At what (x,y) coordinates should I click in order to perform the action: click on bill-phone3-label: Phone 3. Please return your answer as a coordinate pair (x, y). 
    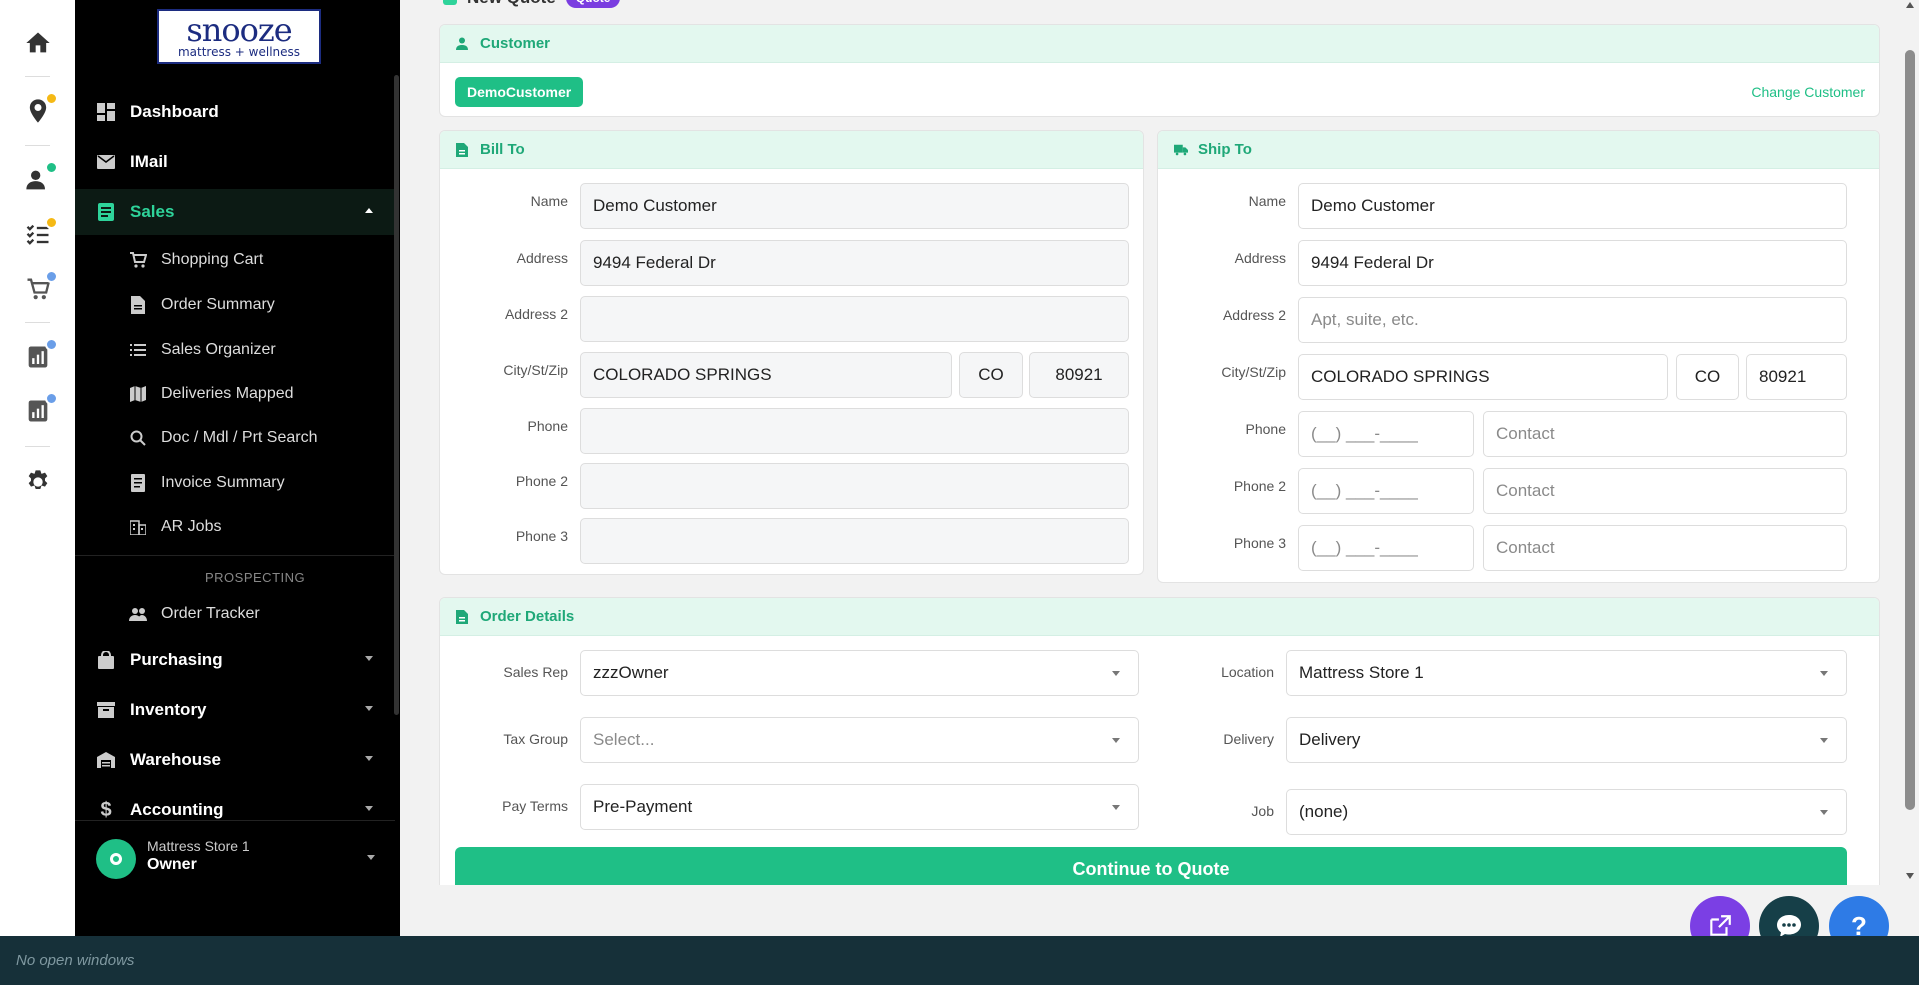
    Looking at the image, I should click on (541, 536).